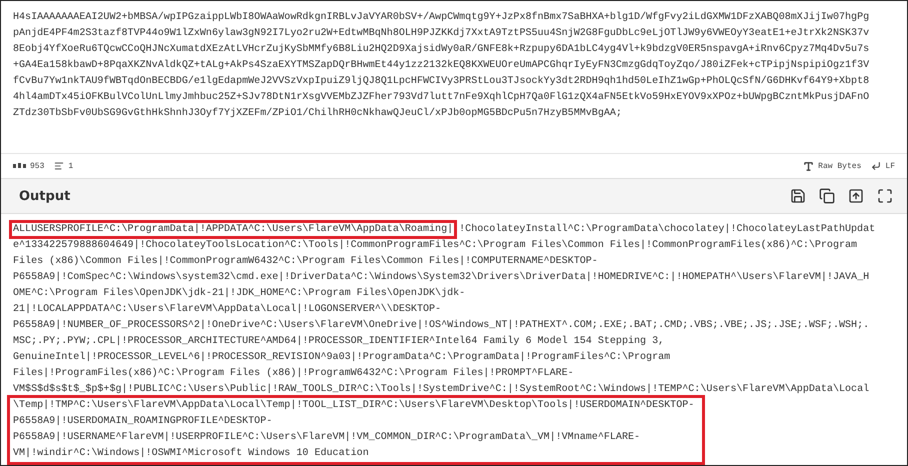  Describe the element at coordinates (305, 261) in the screenshot. I see `output-text: Files (x86)\Common Files|!CommonProgramW6432^C:\Program Files\Common Files|!COMPUTERNAME^DESKTOP-` at that location.